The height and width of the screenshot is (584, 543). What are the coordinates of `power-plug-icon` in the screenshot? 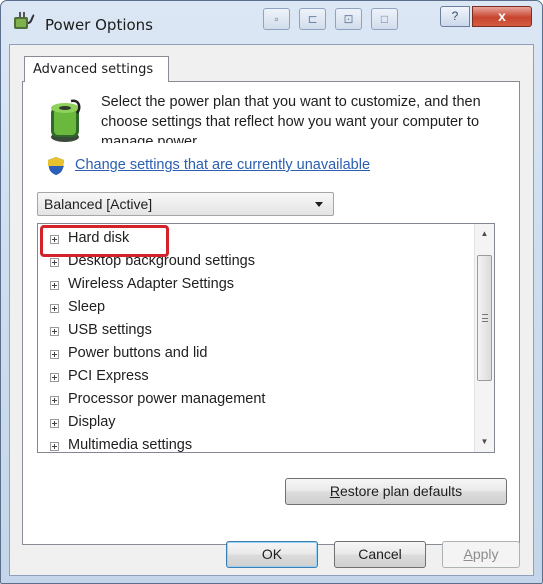 It's located at (24, 20).